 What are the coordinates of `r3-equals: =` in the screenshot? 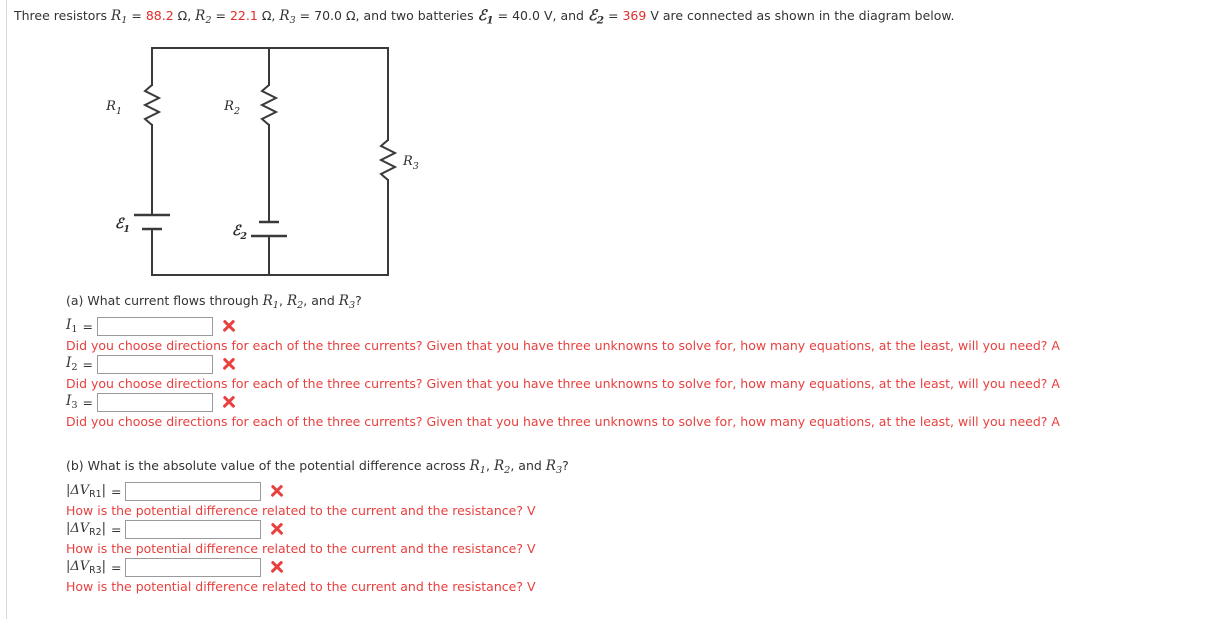 It's located at (305, 15).